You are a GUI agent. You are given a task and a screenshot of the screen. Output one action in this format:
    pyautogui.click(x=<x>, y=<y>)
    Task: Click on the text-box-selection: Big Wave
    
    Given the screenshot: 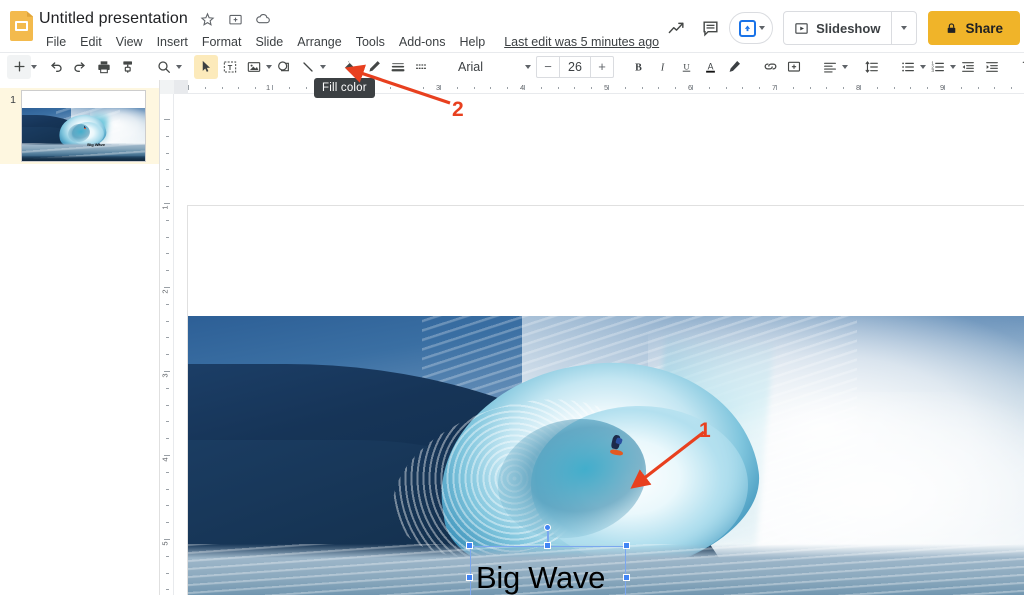 What is the action you would take?
    pyautogui.click(x=548, y=559)
    